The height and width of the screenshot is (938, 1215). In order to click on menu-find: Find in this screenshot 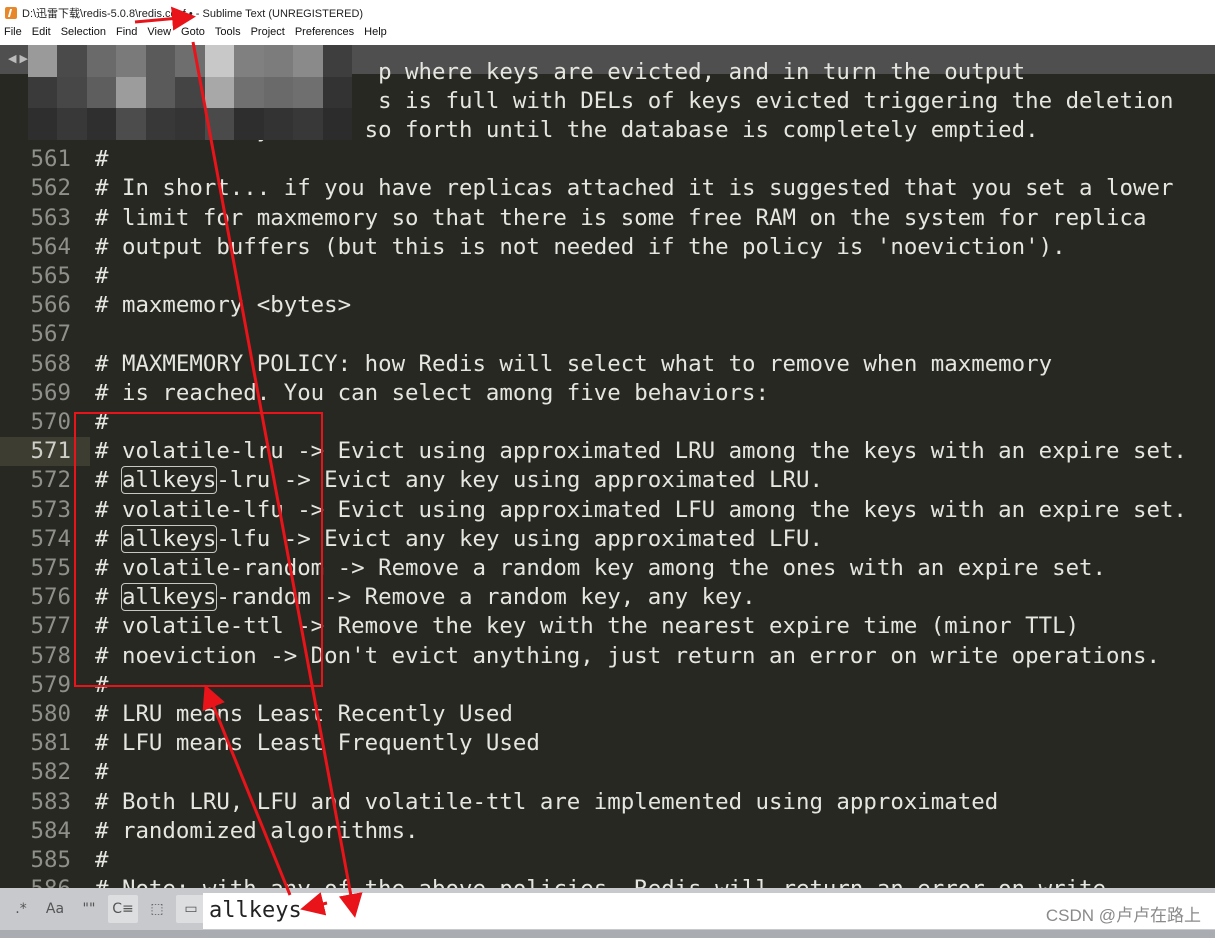, I will do `click(126, 35)`.